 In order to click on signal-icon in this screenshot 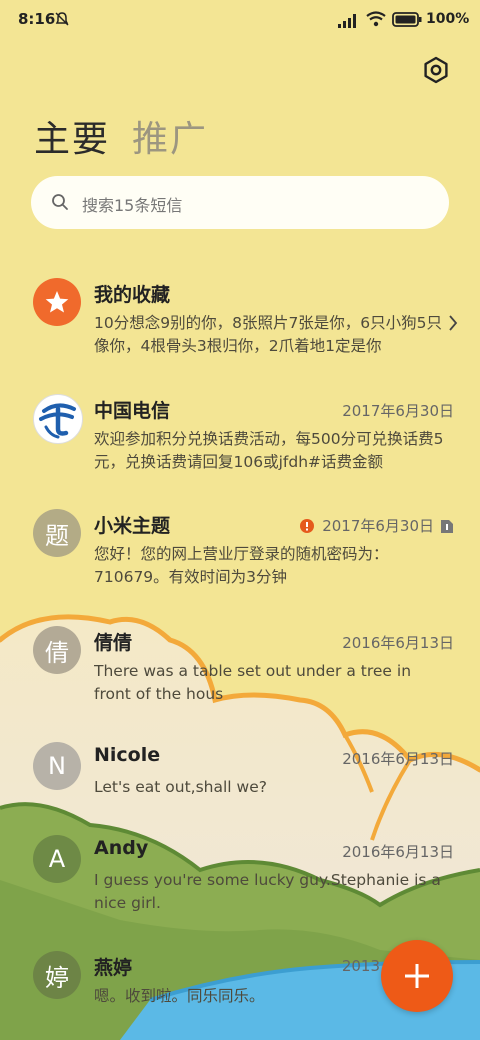, I will do `click(349, 22)`.